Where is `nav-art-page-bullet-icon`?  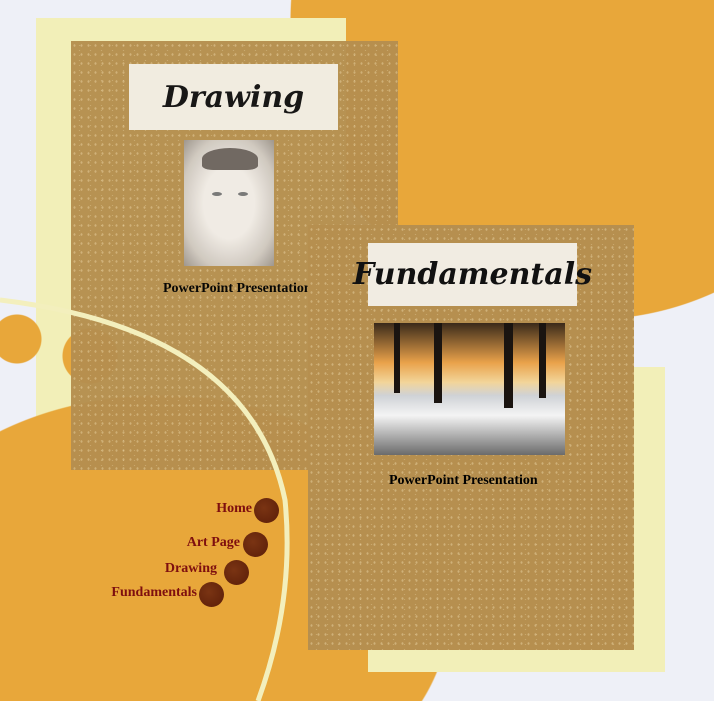
nav-art-page-bullet-icon is located at coordinates (255, 544).